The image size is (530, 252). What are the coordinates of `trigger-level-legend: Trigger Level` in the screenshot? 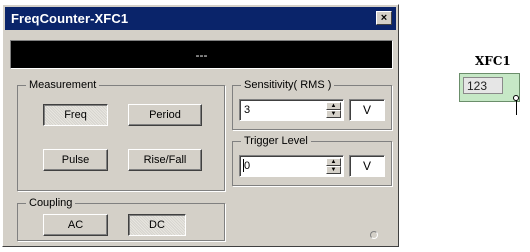 It's located at (276, 141).